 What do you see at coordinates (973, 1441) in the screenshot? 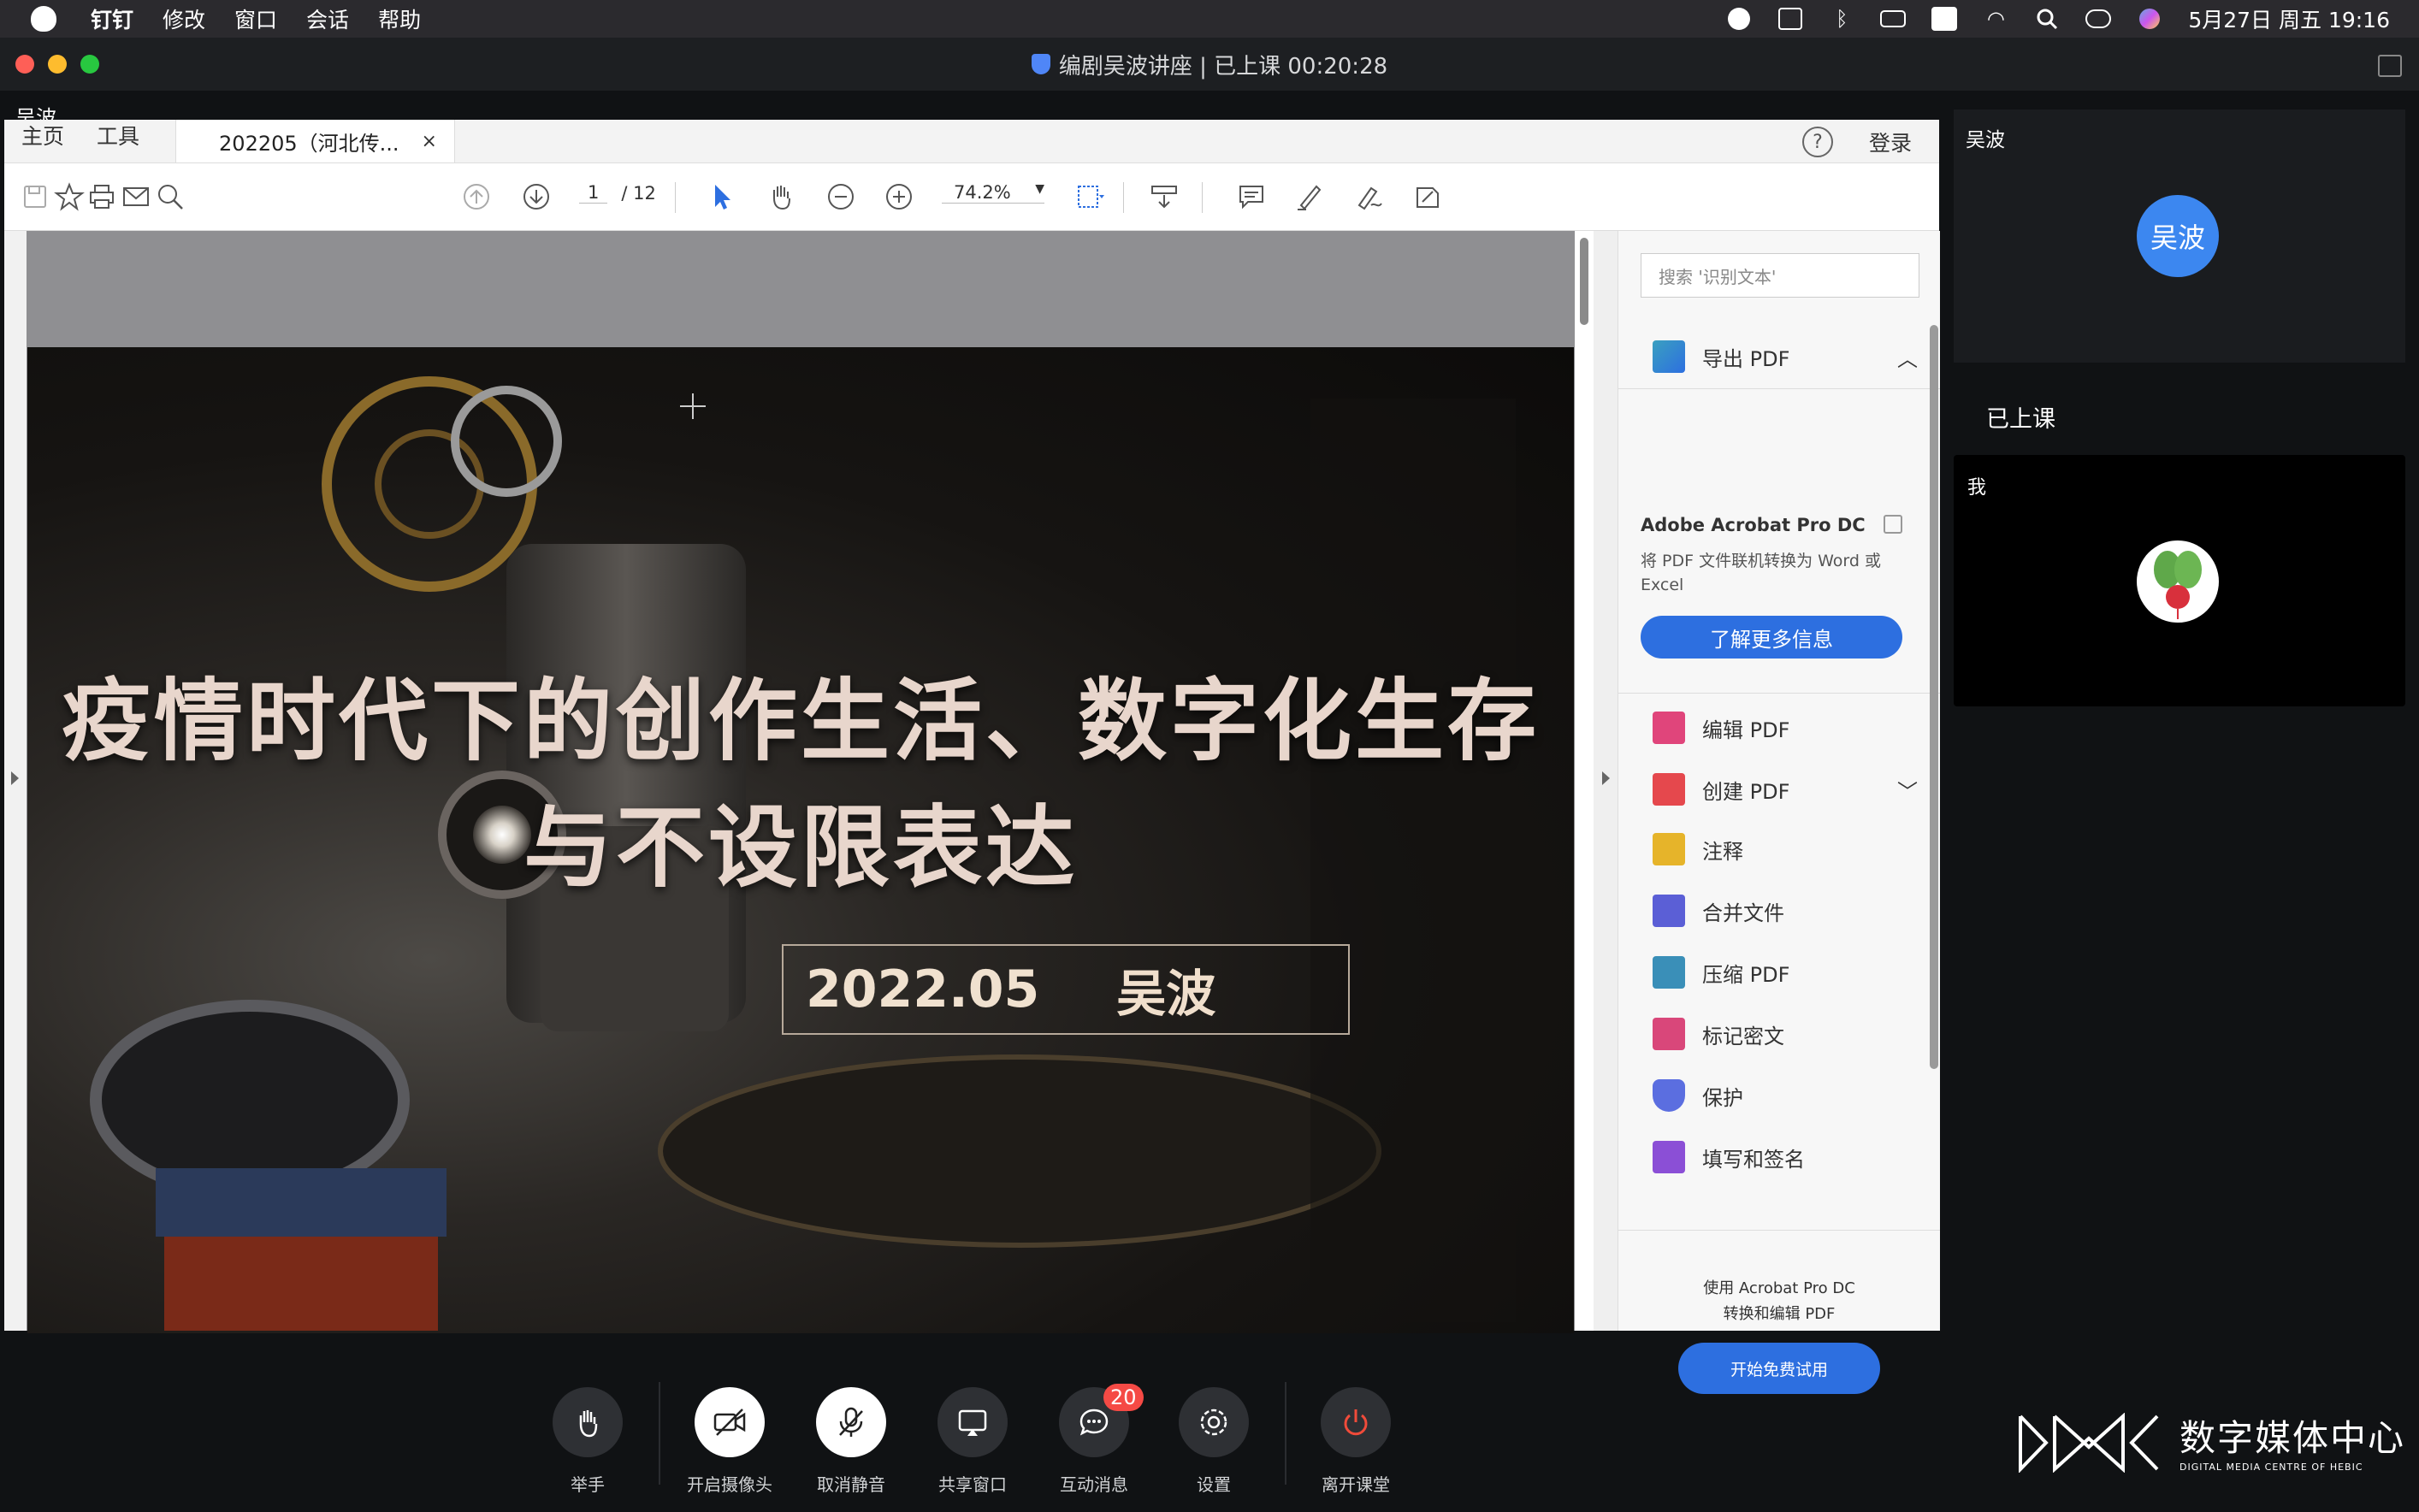
I see `share-window-button: 共享窗口` at bounding box center [973, 1441].